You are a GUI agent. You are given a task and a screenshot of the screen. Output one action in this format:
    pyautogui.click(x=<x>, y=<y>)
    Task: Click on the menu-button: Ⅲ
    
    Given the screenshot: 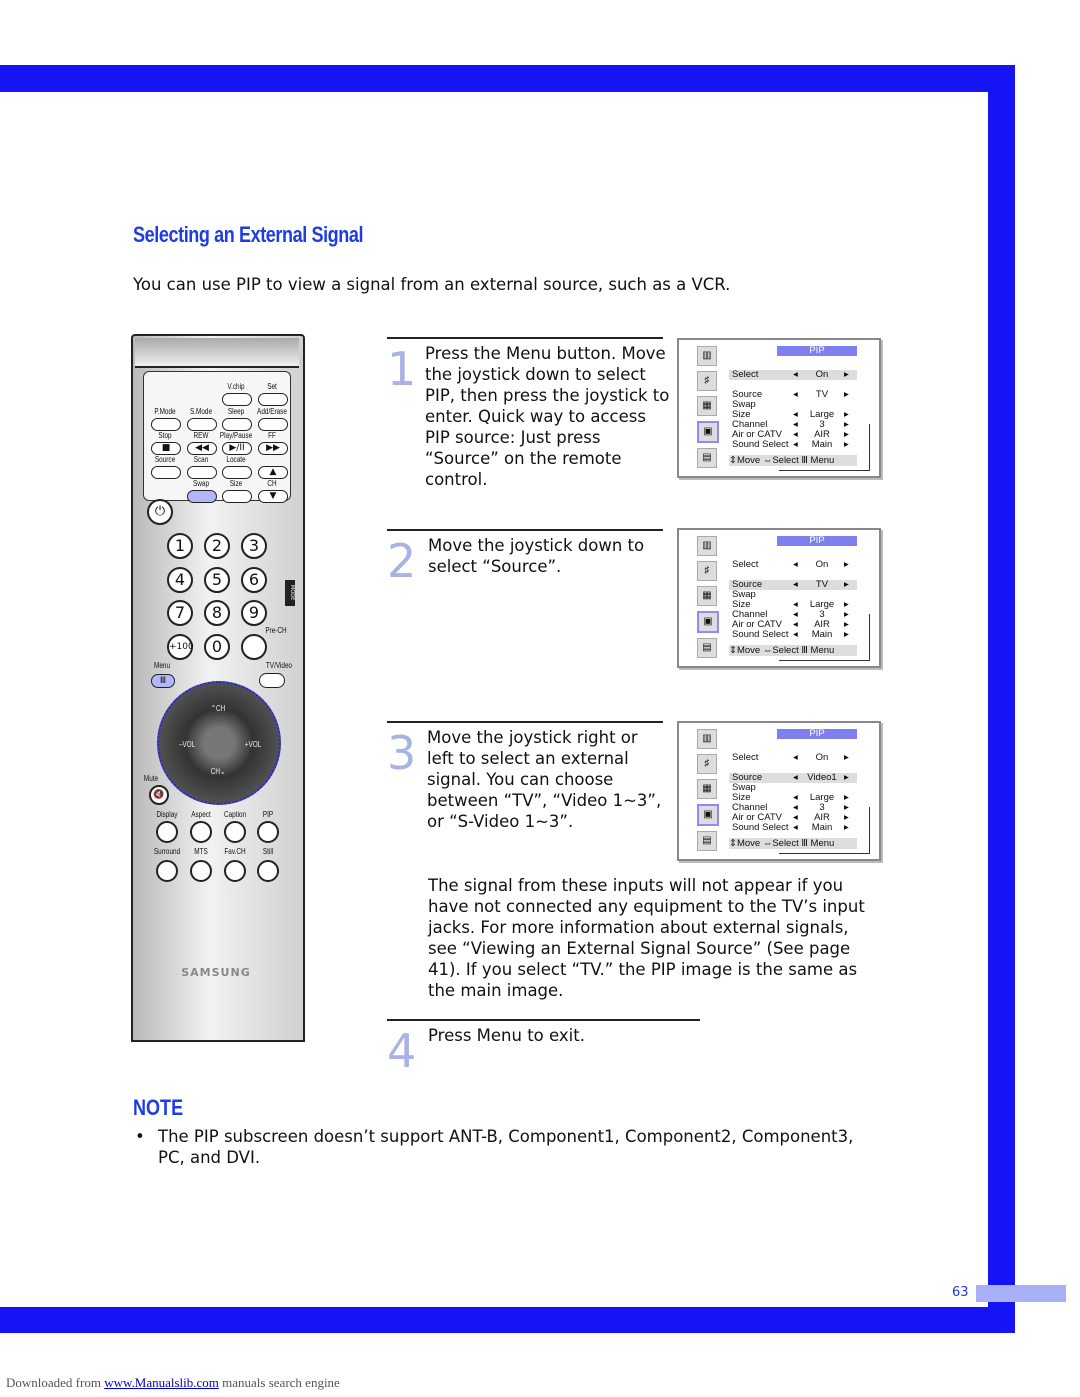 What is the action you would take?
    pyautogui.click(x=163, y=681)
    